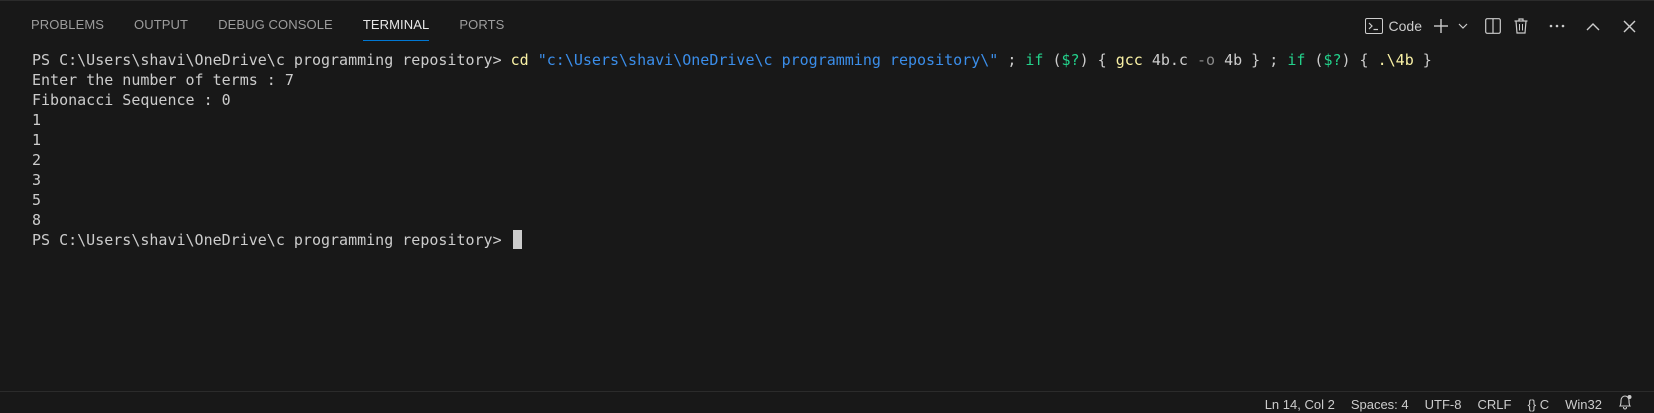  What do you see at coordinates (1538, 402) in the screenshot?
I see `status-language-mode: {} C` at bounding box center [1538, 402].